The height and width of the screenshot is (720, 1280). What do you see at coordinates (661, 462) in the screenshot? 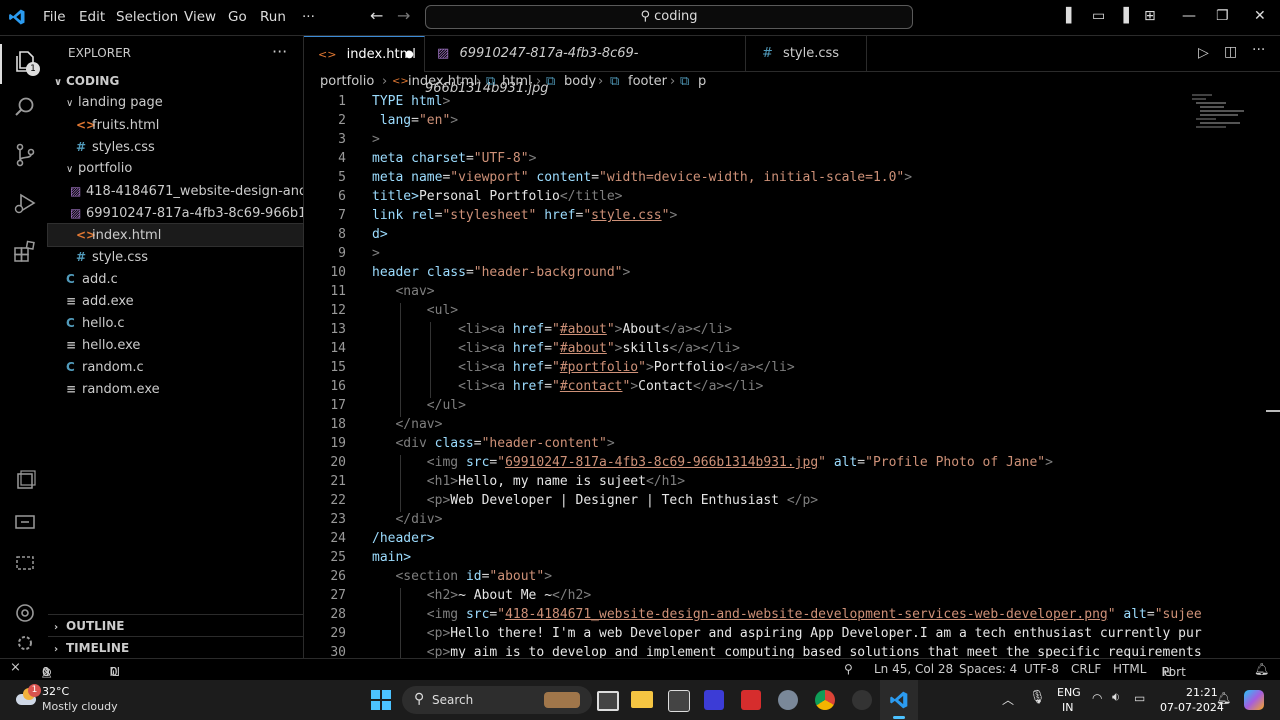
I see `code-link: 69910247-817a-4fb3-8c69-966b1314b931.jpg` at bounding box center [661, 462].